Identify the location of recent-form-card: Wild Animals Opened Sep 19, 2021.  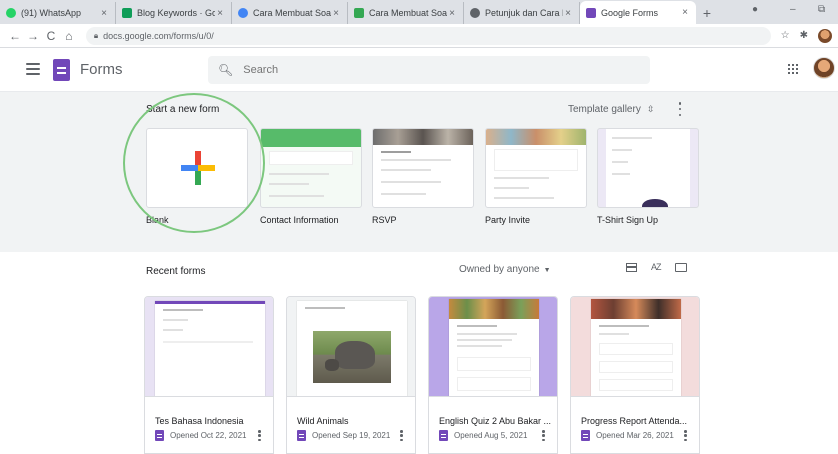
(351, 375).